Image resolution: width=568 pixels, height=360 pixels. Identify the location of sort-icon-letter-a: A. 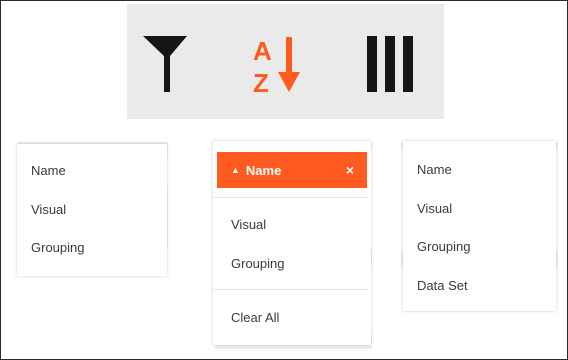
(262, 51).